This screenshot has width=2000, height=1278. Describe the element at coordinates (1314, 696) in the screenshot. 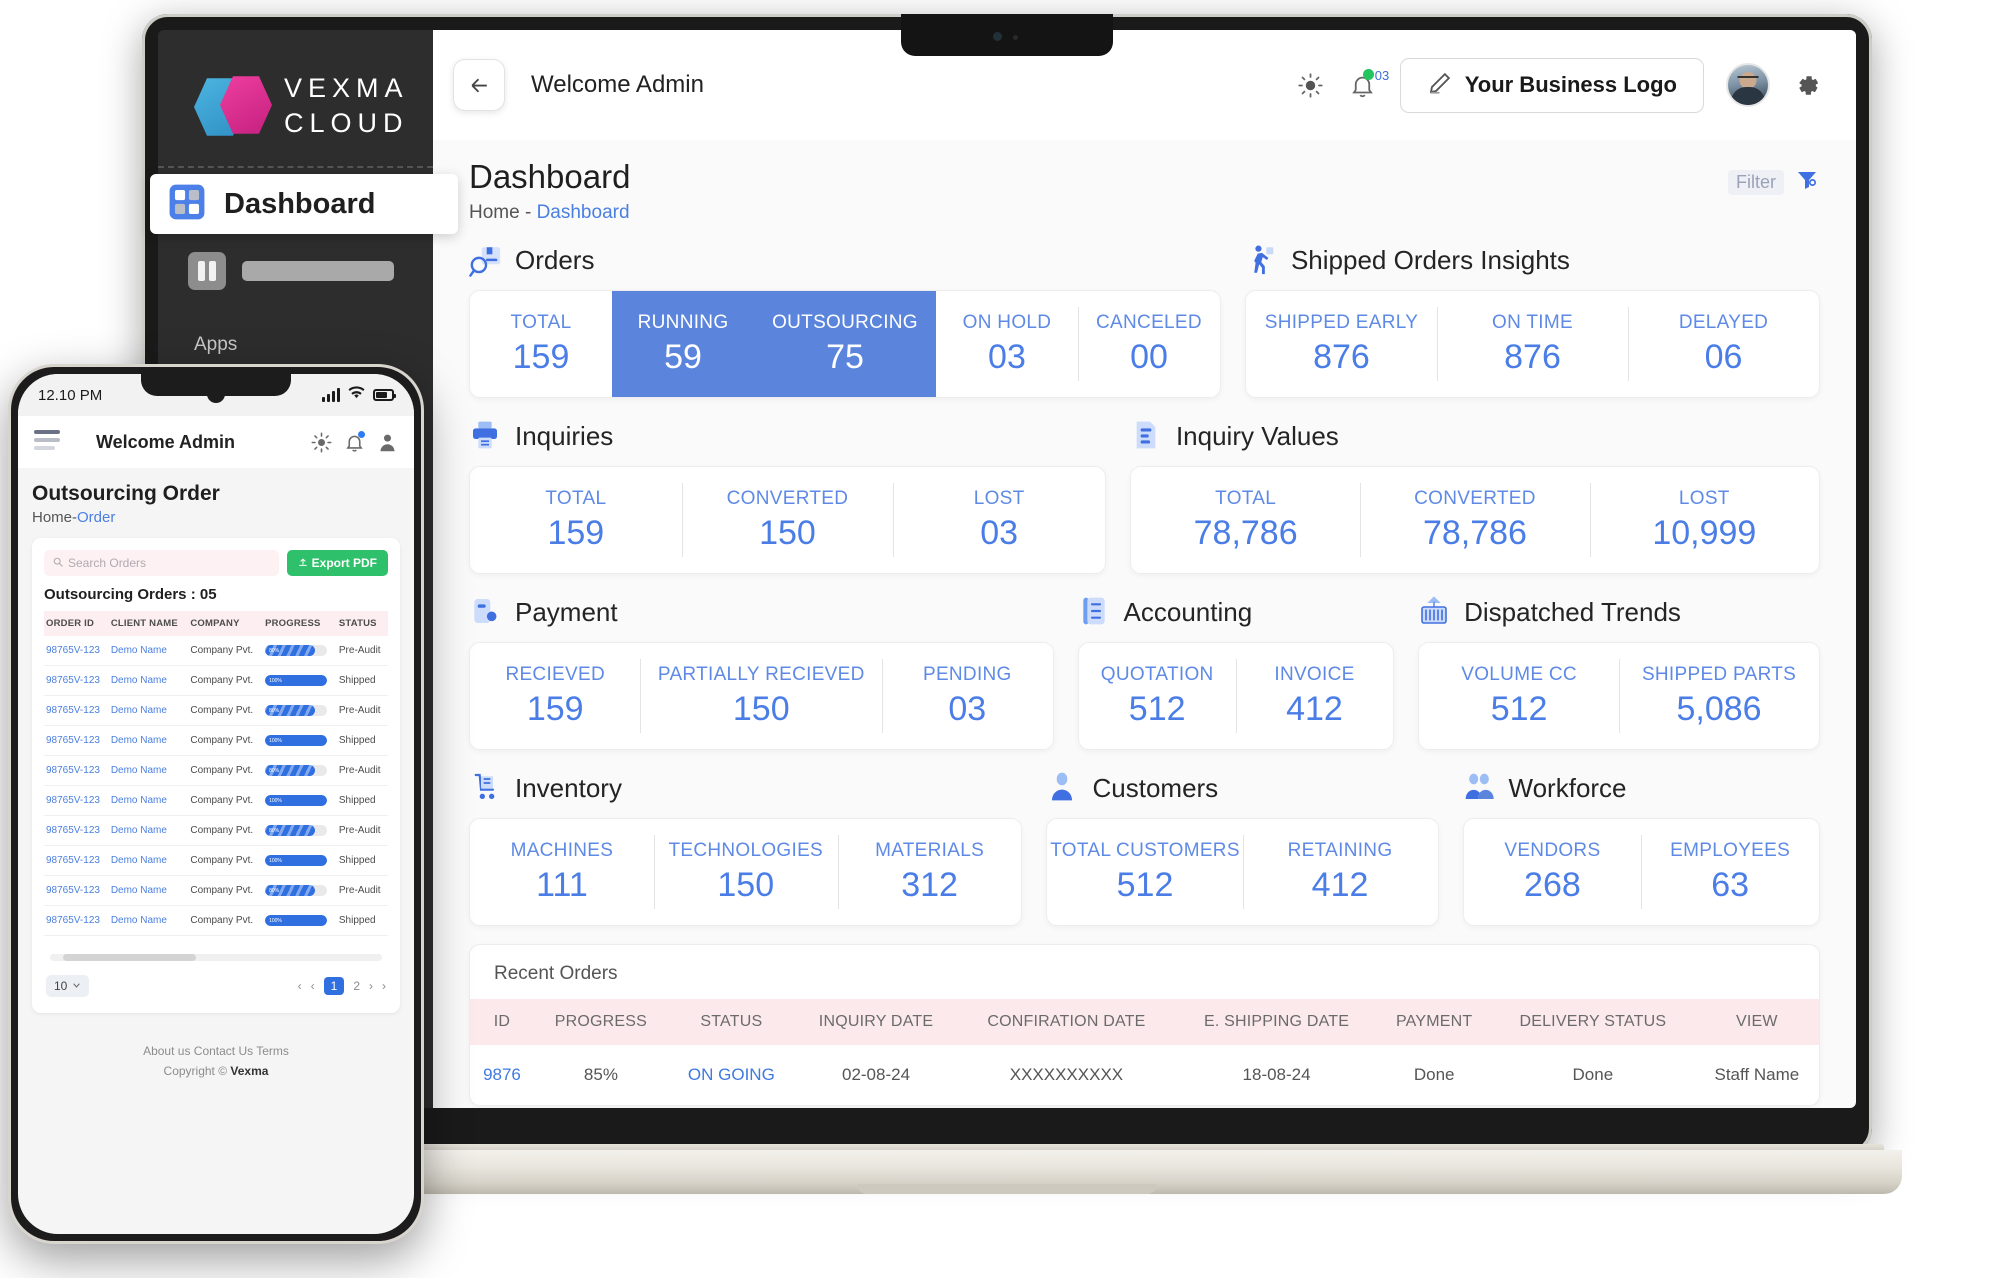

I see `stat-accounting-invoice: INVOICE 412` at that location.